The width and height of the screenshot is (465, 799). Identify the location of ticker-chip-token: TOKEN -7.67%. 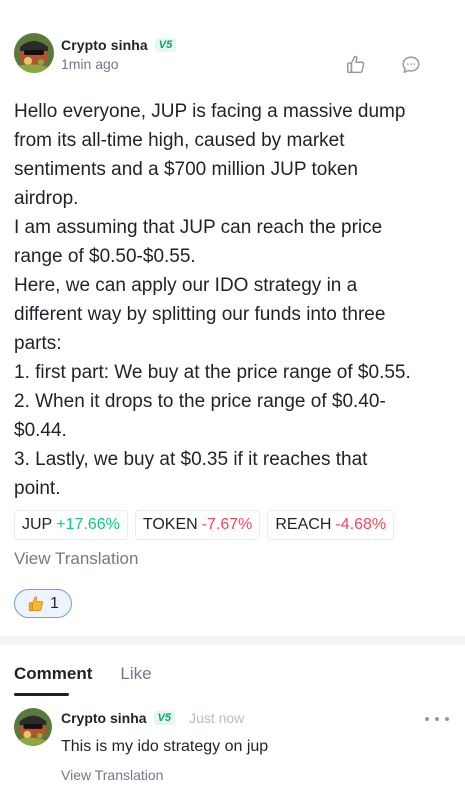
(197, 525).